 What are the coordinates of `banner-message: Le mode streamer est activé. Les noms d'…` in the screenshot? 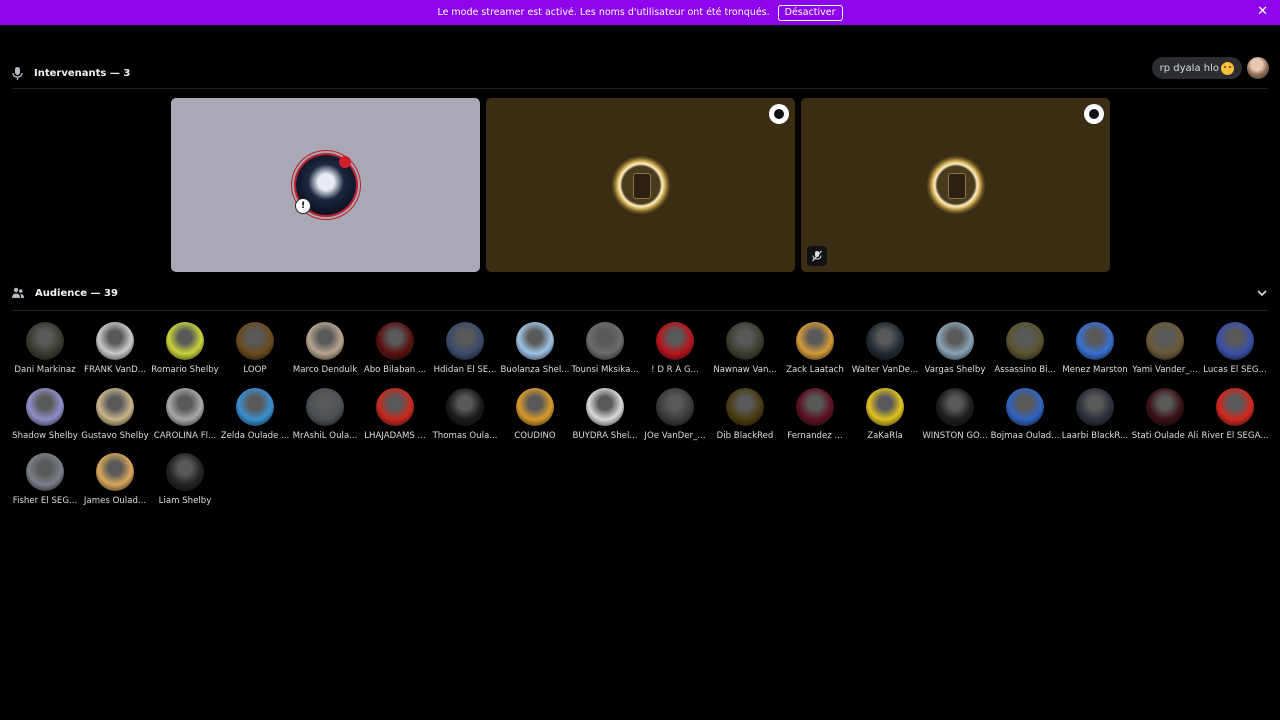 It's located at (603, 12).